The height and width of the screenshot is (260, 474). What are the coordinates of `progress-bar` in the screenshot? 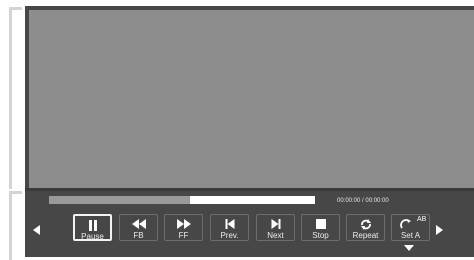 It's located at (182, 200).